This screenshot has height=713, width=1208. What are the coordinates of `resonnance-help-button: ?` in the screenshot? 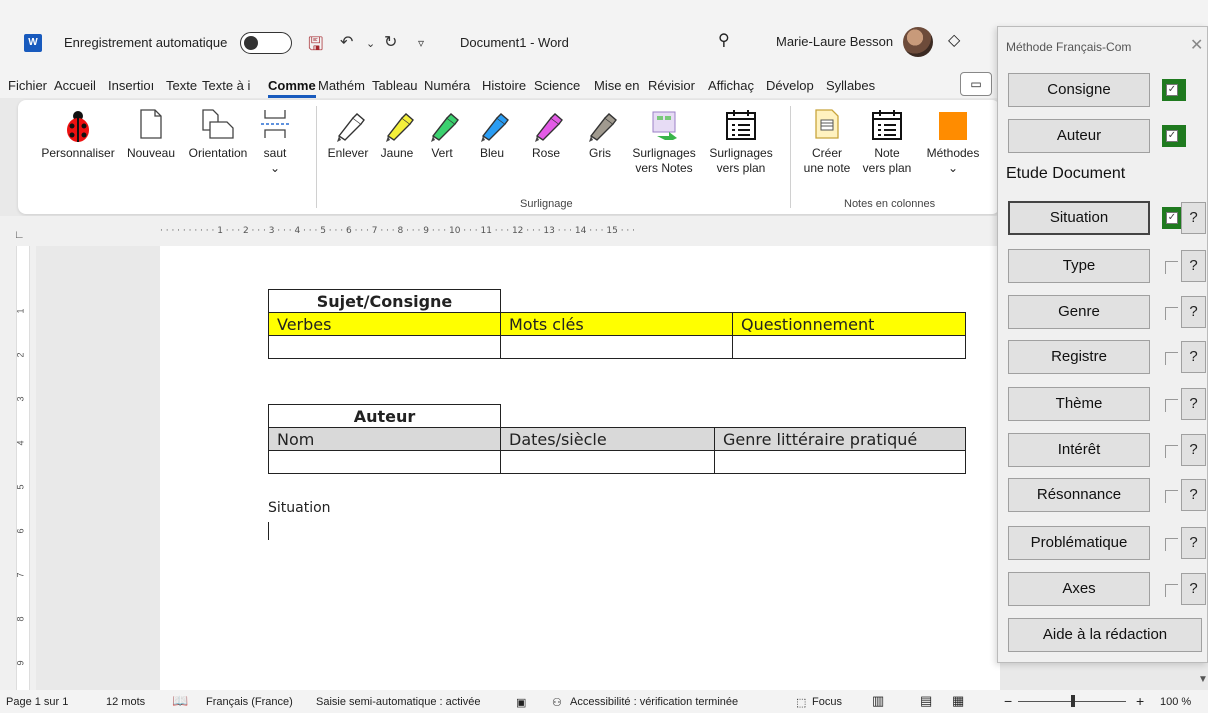 It's located at (1193, 495).